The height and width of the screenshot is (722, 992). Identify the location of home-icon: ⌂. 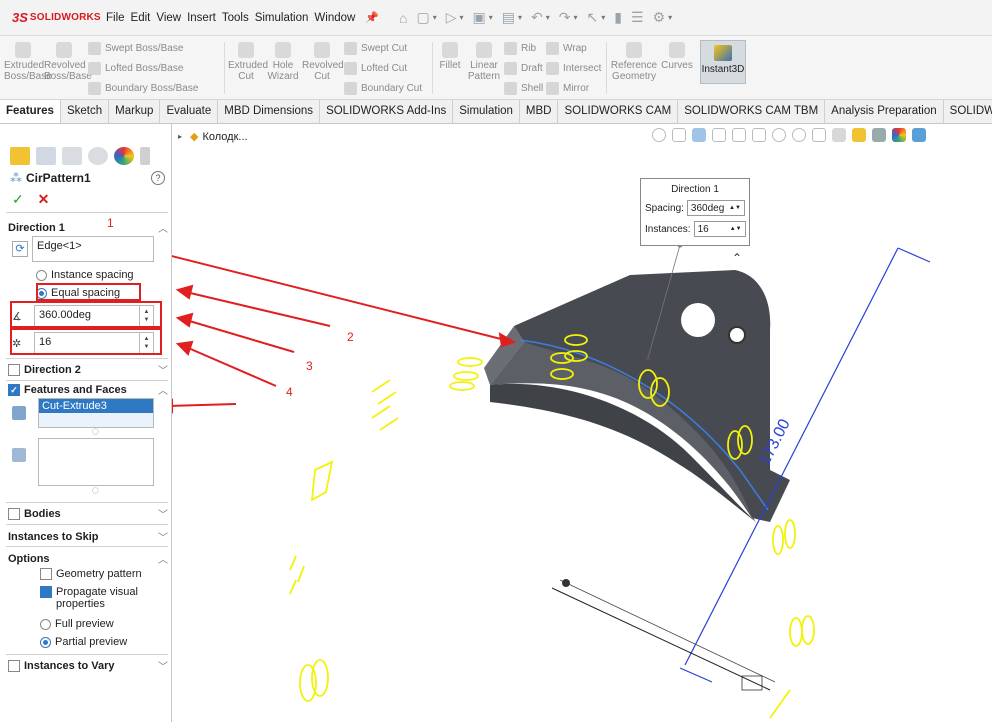
(403, 18).